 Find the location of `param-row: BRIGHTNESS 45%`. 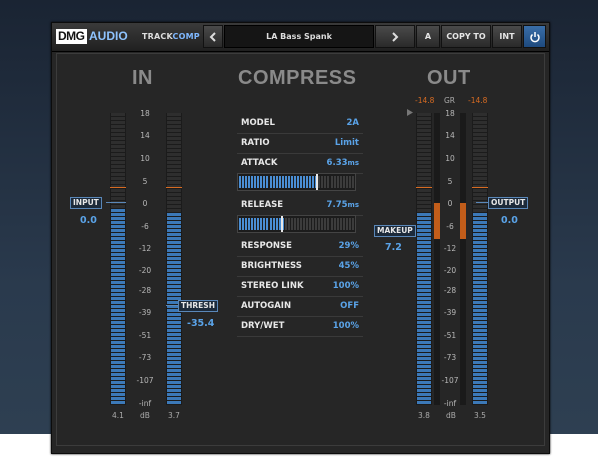

param-row: BRIGHTNESS 45% is located at coordinates (300, 266).